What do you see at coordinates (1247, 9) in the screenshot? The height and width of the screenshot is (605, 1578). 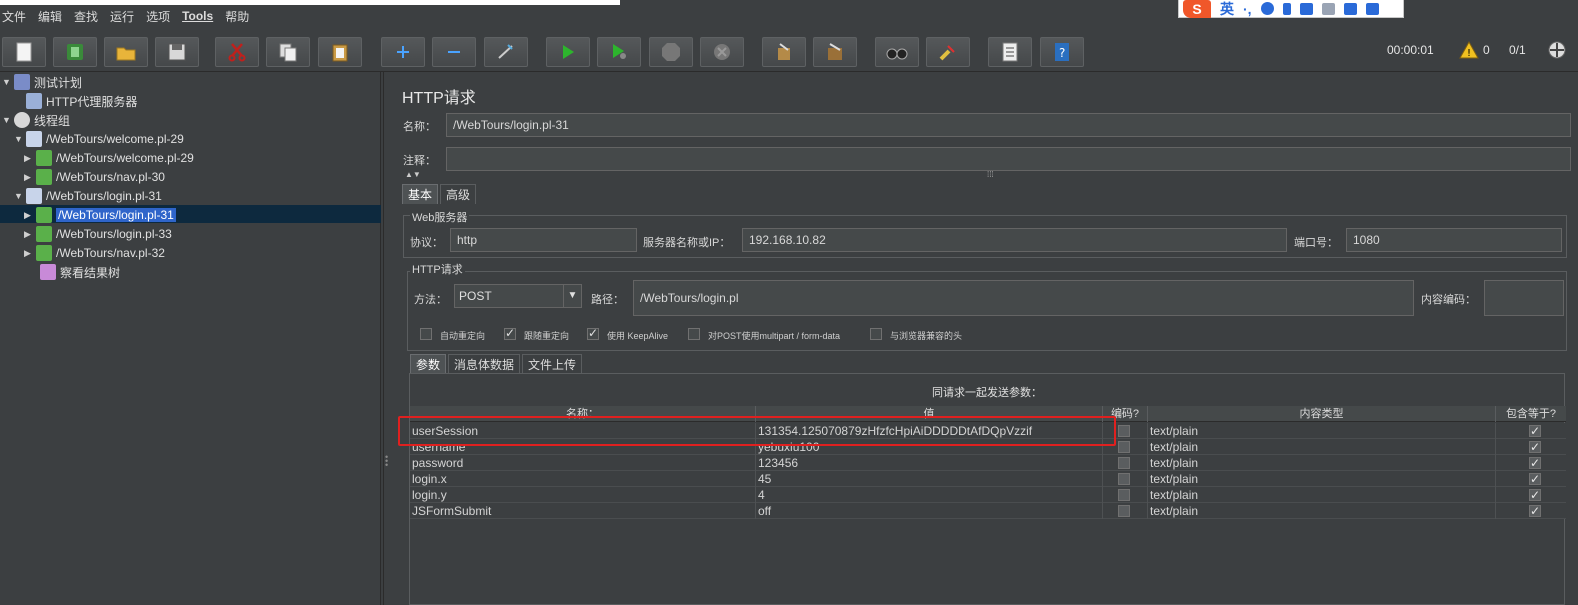 I see `ime-punctuation-toggle: ·,` at bounding box center [1247, 9].